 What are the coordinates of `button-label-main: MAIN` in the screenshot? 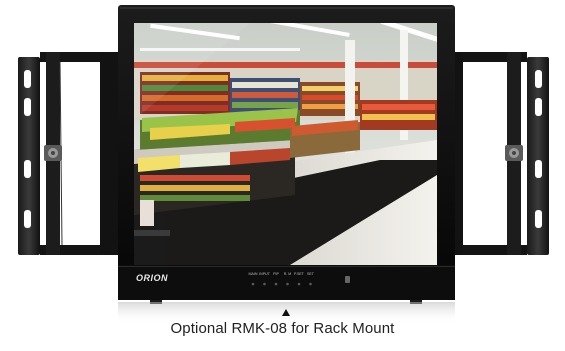 It's located at (253, 274).